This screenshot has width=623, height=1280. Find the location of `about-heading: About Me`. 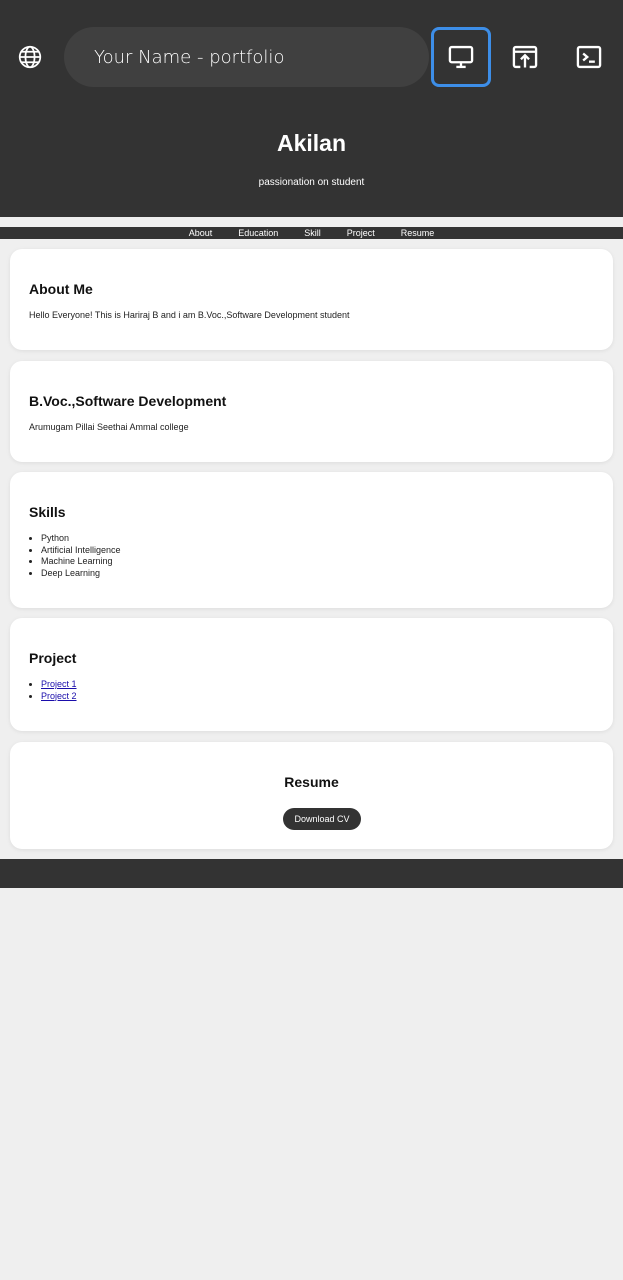

about-heading: About Me is located at coordinates (61, 289).